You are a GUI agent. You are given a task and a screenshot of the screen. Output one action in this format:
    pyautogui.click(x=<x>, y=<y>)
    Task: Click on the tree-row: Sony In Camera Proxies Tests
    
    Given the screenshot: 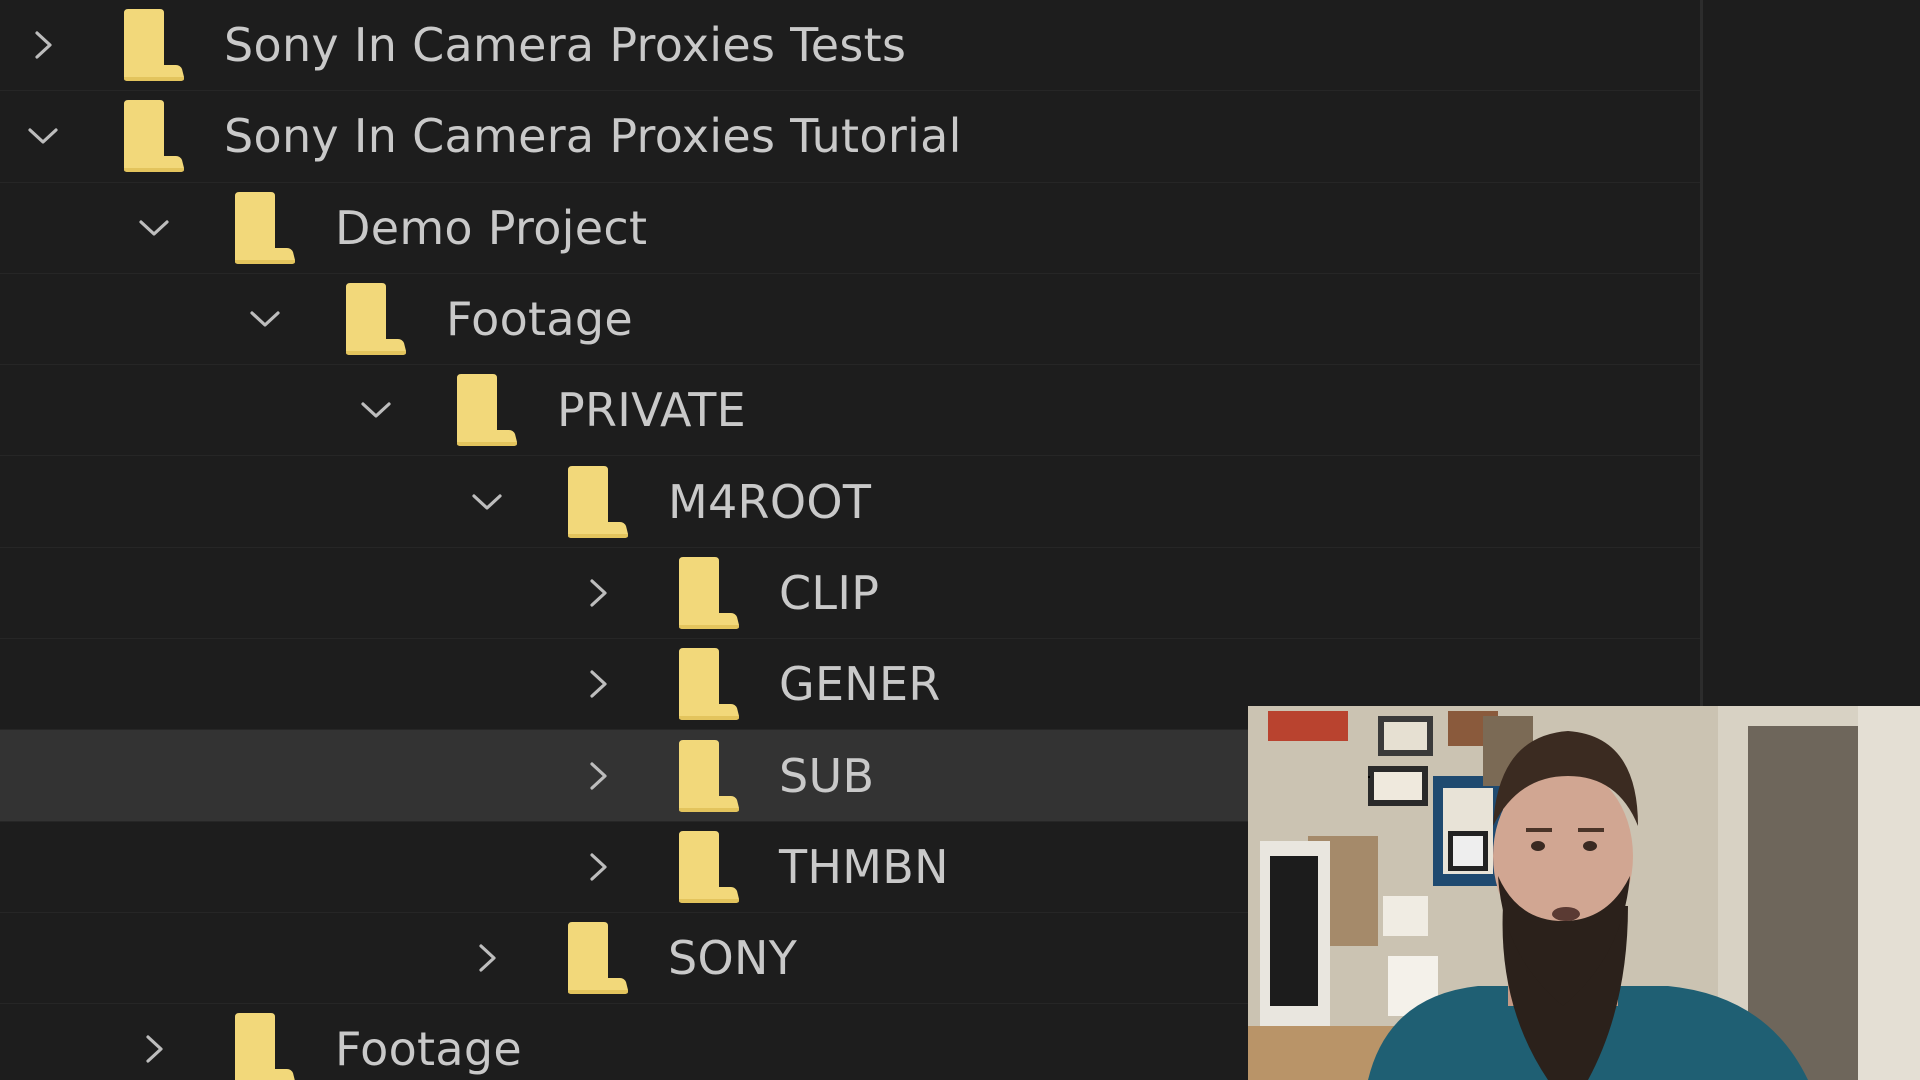 What is the action you would take?
    pyautogui.click(x=850, y=46)
    